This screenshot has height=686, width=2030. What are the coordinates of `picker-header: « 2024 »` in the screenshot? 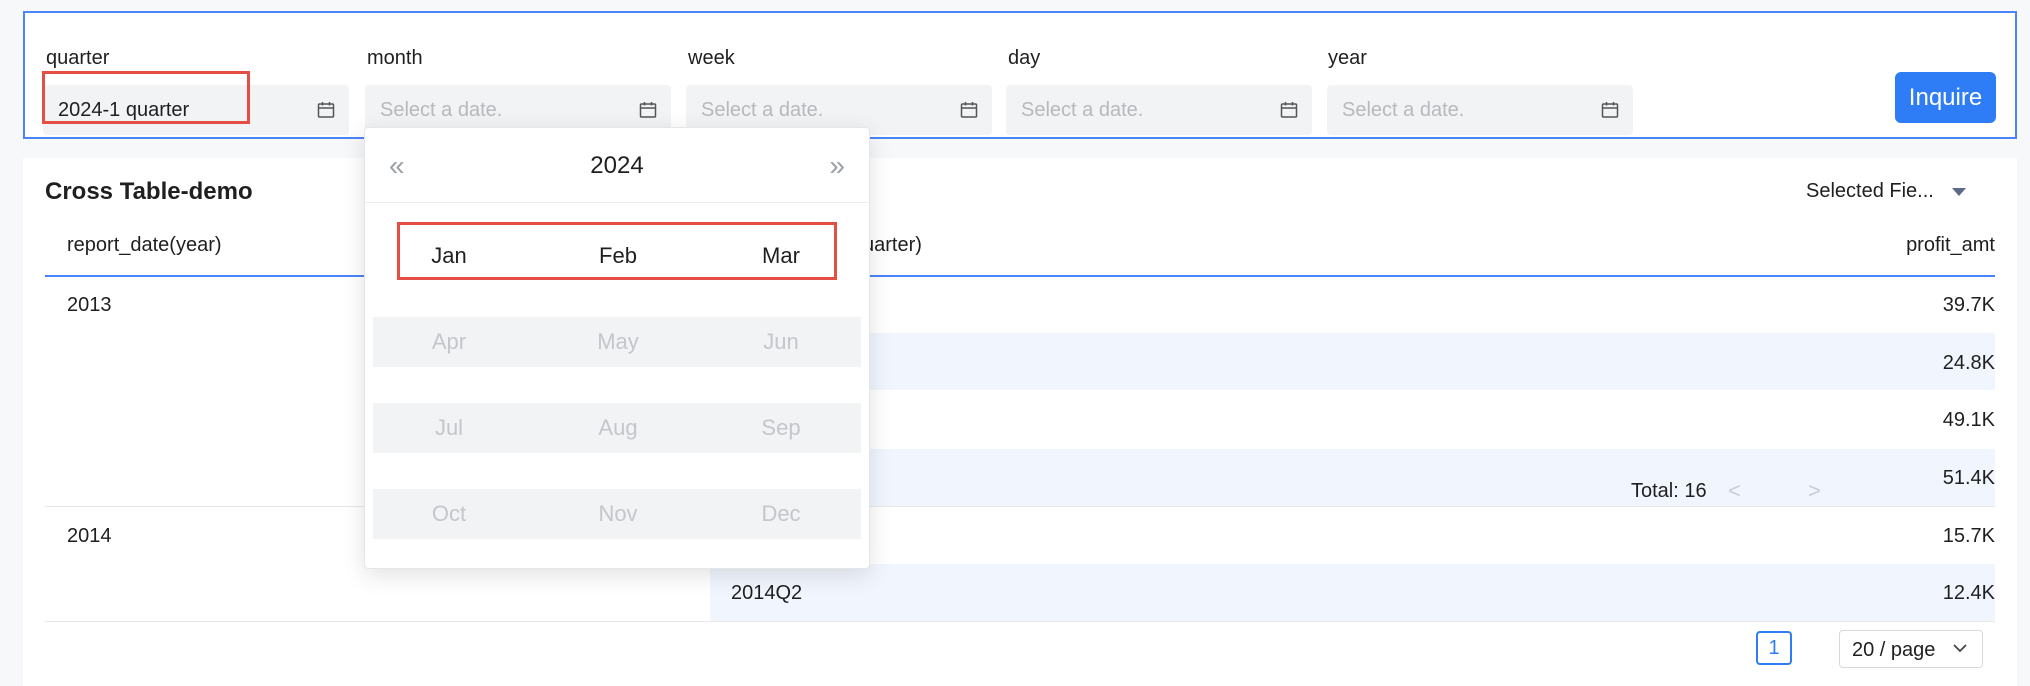 It's located at (617, 165).